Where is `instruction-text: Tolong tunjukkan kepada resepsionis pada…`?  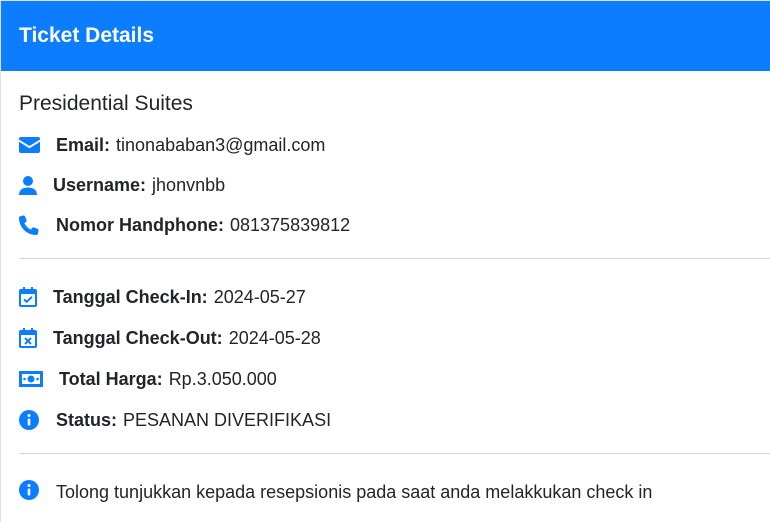
instruction-text: Tolong tunjukkan kepada resepsionis pada… is located at coordinates (354, 491).